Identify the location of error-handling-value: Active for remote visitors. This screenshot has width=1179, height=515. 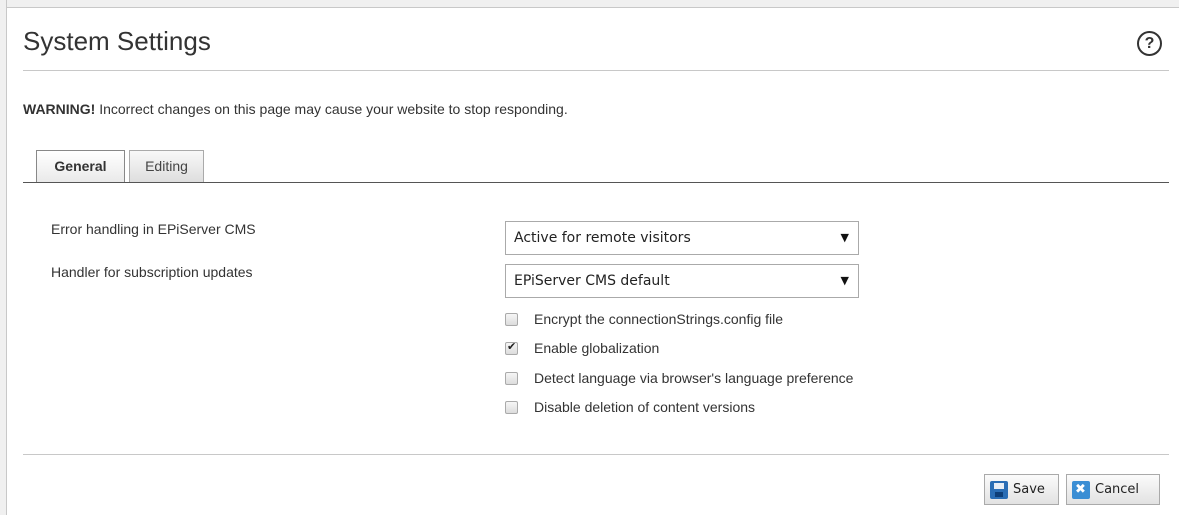
(602, 238).